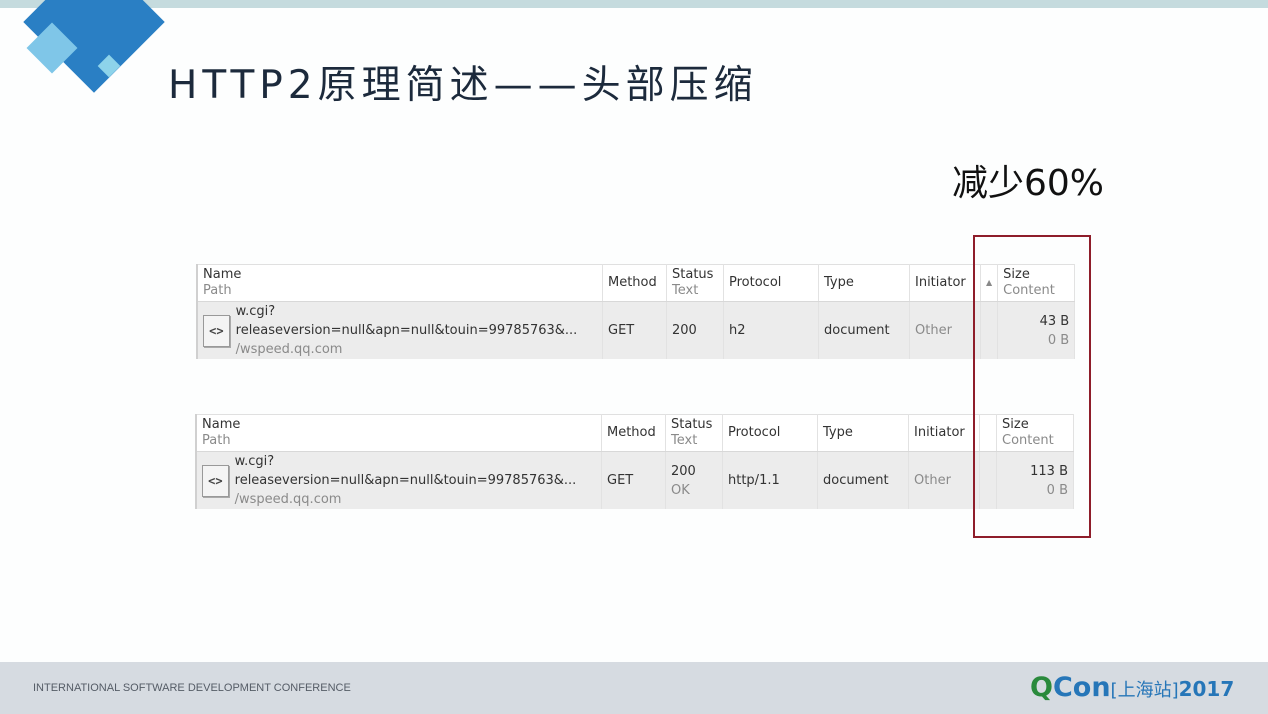 This screenshot has height=714, width=1268. What do you see at coordinates (1206, 689) in the screenshot?
I see `brand-year: 2017` at bounding box center [1206, 689].